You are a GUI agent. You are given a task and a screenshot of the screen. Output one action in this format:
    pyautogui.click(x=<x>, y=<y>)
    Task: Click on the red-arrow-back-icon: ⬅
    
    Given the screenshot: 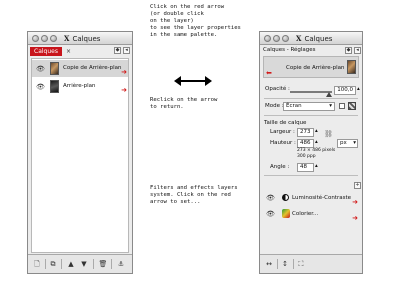 What is the action you would take?
    pyautogui.click(x=269, y=73)
    